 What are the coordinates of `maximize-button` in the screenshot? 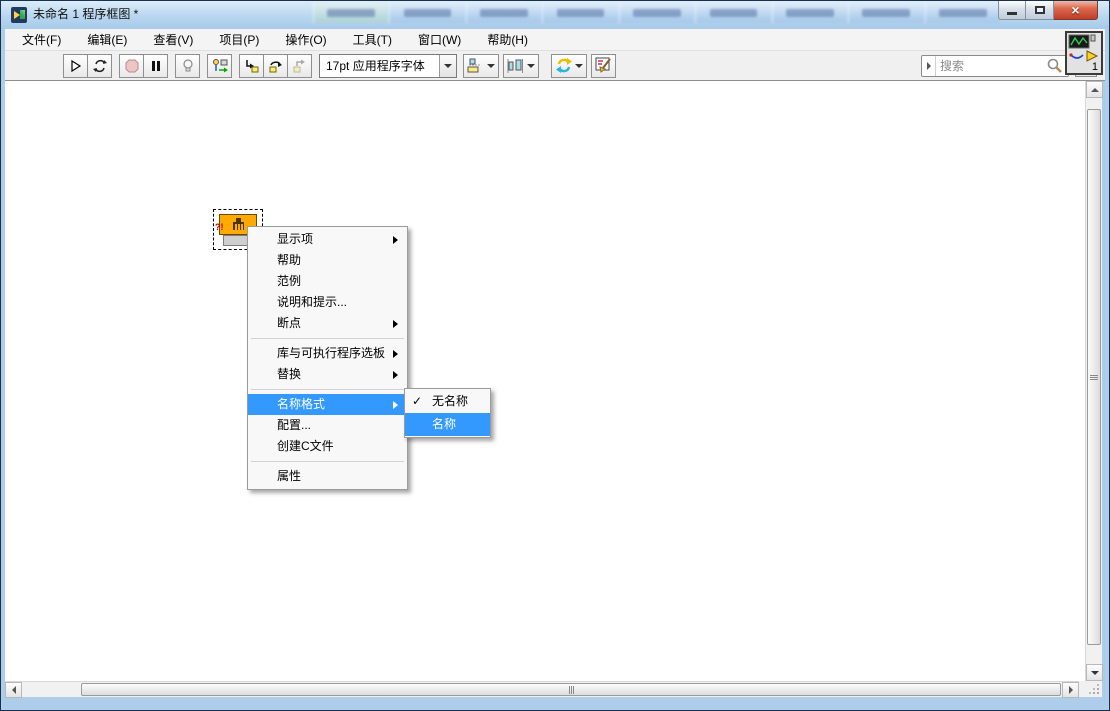 It's located at (1040, 10).